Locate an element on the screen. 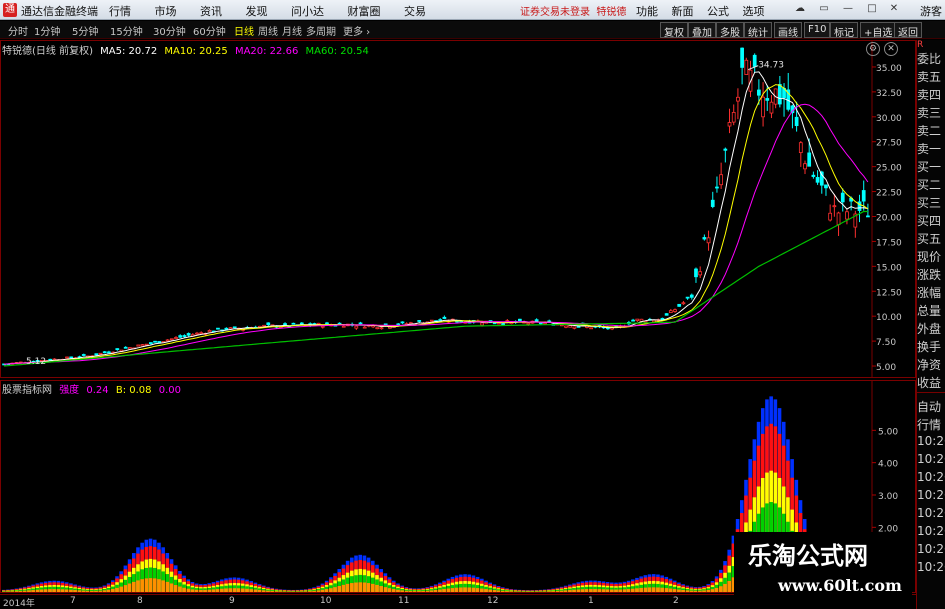  date-label: 12 is located at coordinates (493, 601).